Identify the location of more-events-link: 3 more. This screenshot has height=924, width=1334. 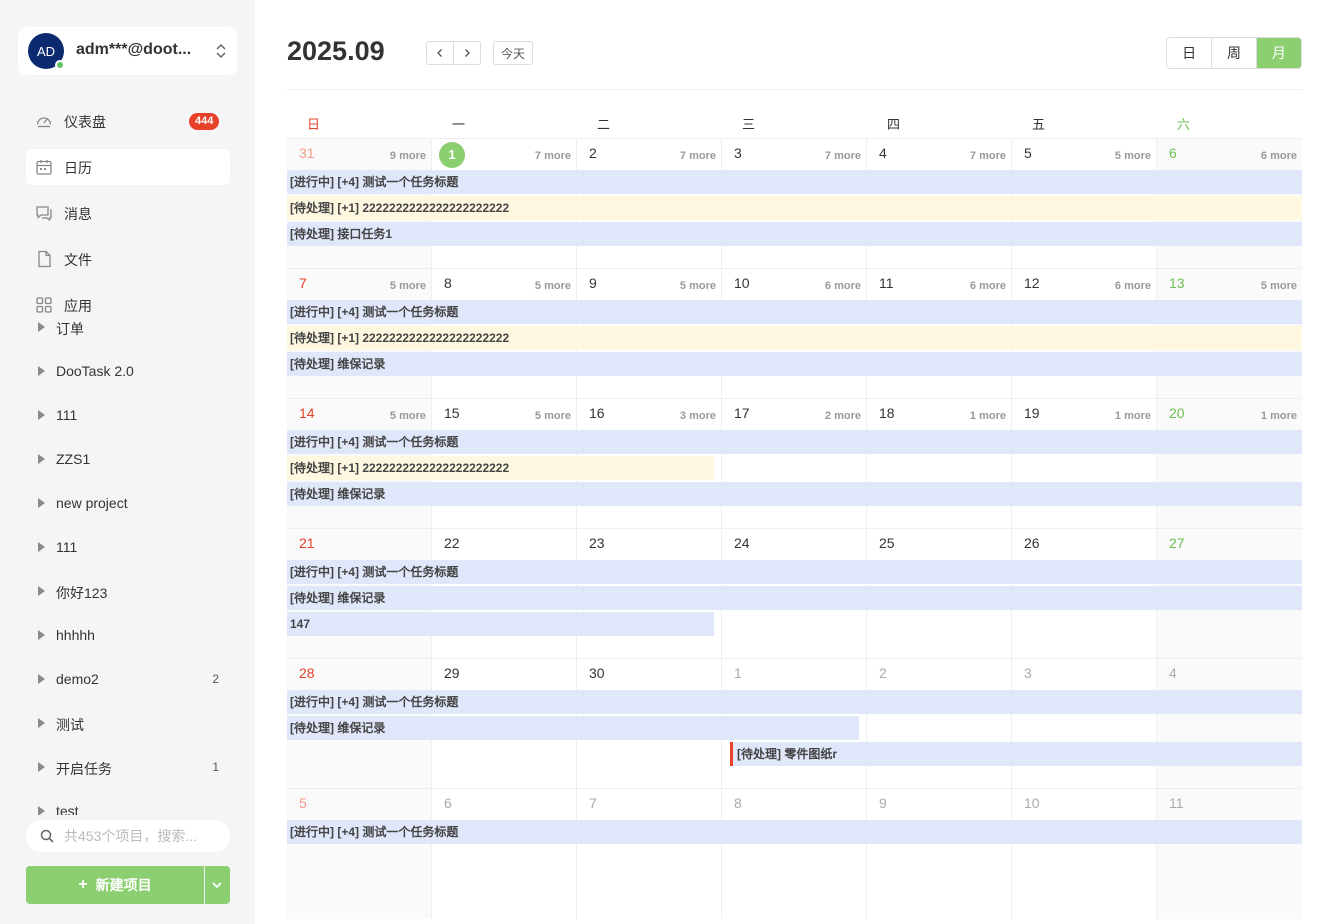
(698, 416).